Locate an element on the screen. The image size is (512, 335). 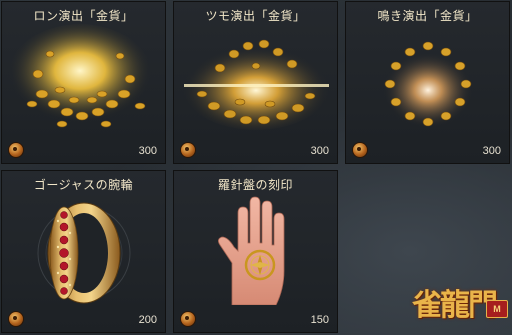
gold-coin-burst-icon is located at coordinates (80, 76).